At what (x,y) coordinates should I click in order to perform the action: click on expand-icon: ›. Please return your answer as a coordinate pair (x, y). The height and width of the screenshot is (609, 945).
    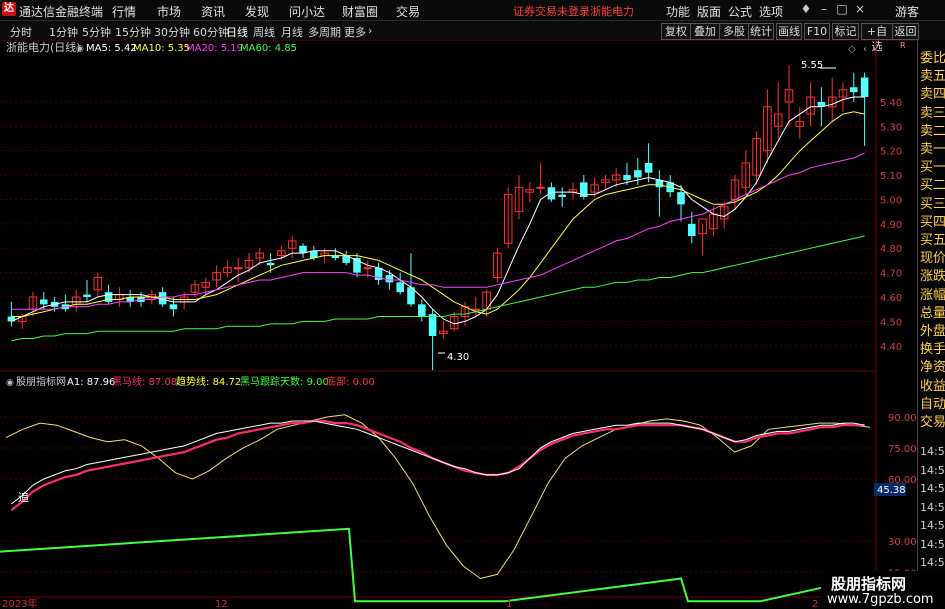
    Looking at the image, I should click on (875, 49).